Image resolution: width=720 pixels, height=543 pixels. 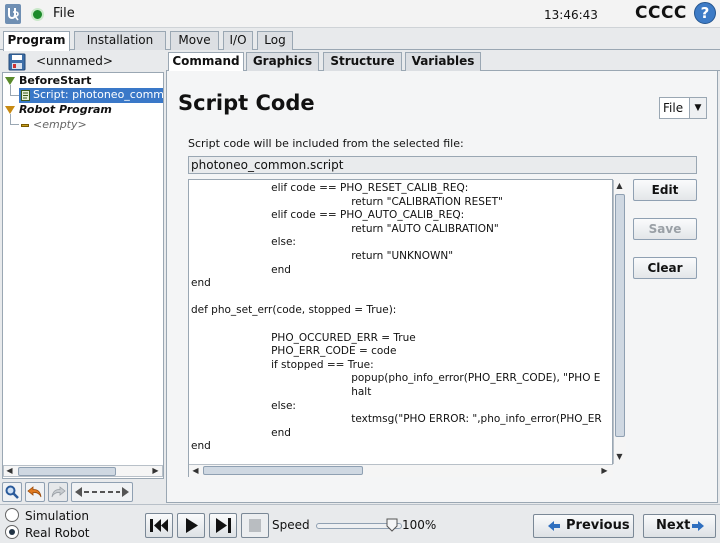 What do you see at coordinates (705, 13) in the screenshot?
I see `help-icon: ?` at bounding box center [705, 13].